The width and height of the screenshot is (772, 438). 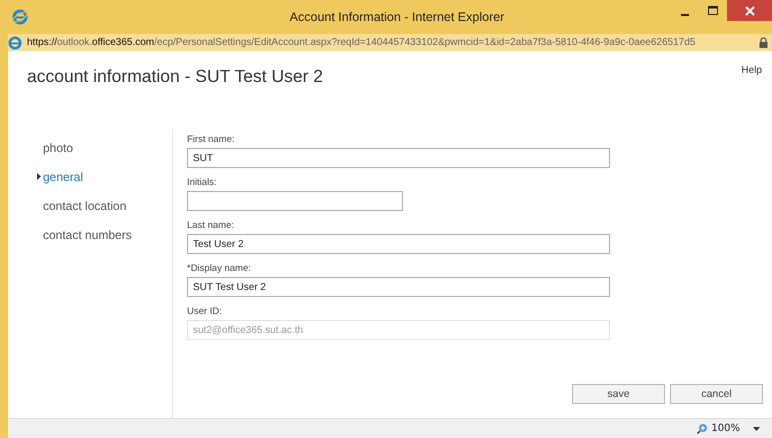 I want to click on lock-icon, so click(x=763, y=42).